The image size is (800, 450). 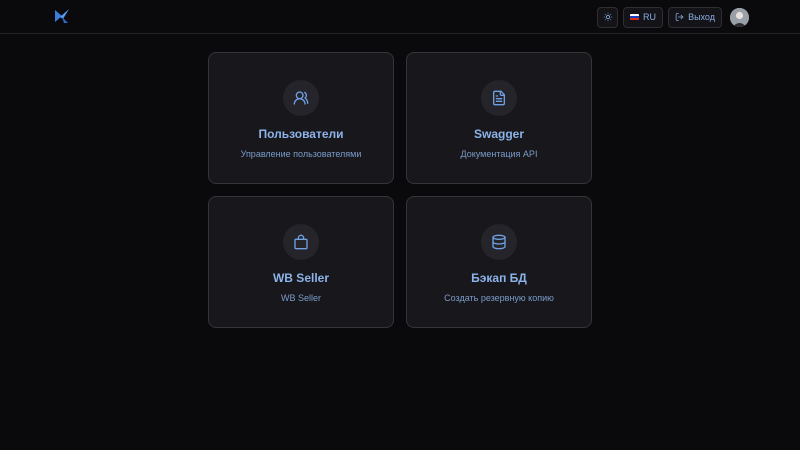 I want to click on card-subtitle: Создать резервную копию, so click(x=499, y=298).